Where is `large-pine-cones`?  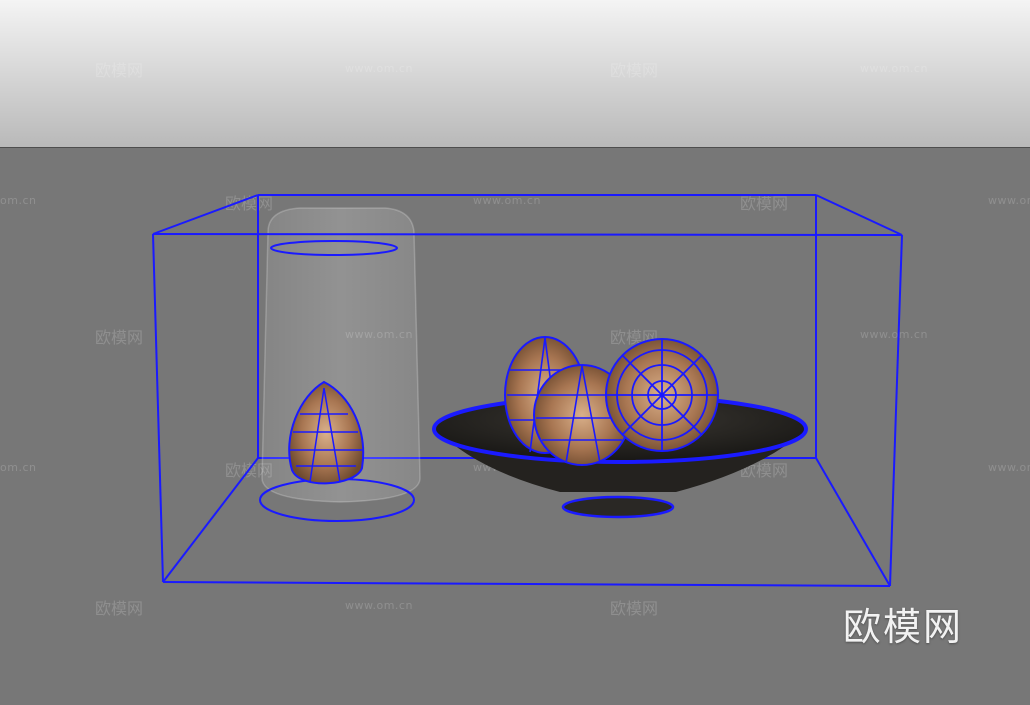 large-pine-cones is located at coordinates (611, 401).